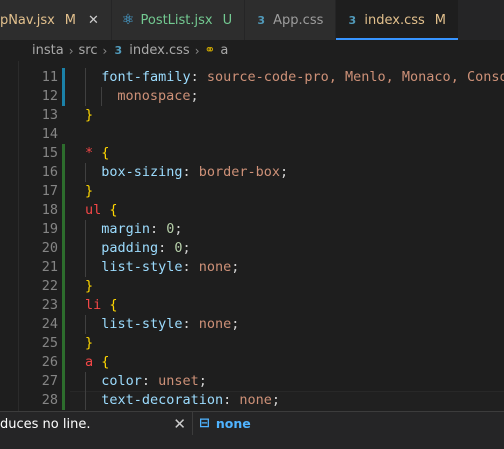  Describe the element at coordinates (70, 20) in the screenshot. I see `modified-badge: M` at that location.